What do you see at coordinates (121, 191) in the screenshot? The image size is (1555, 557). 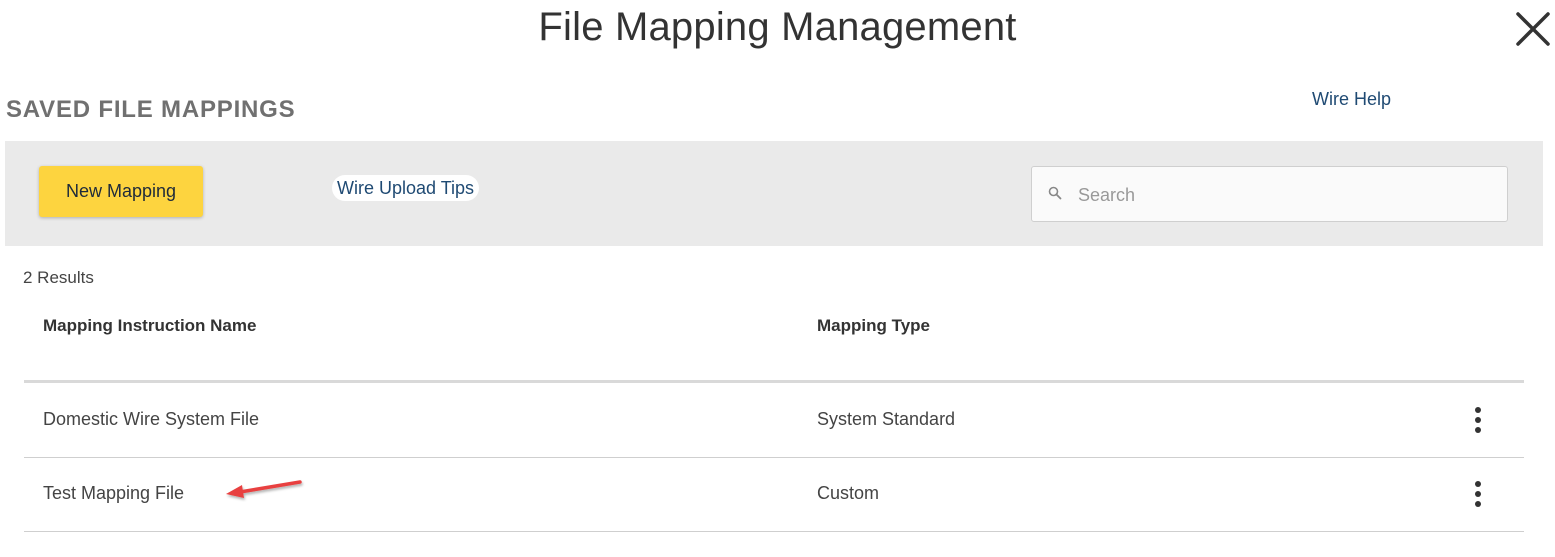 I see `new-mapping-button: New Mapping` at bounding box center [121, 191].